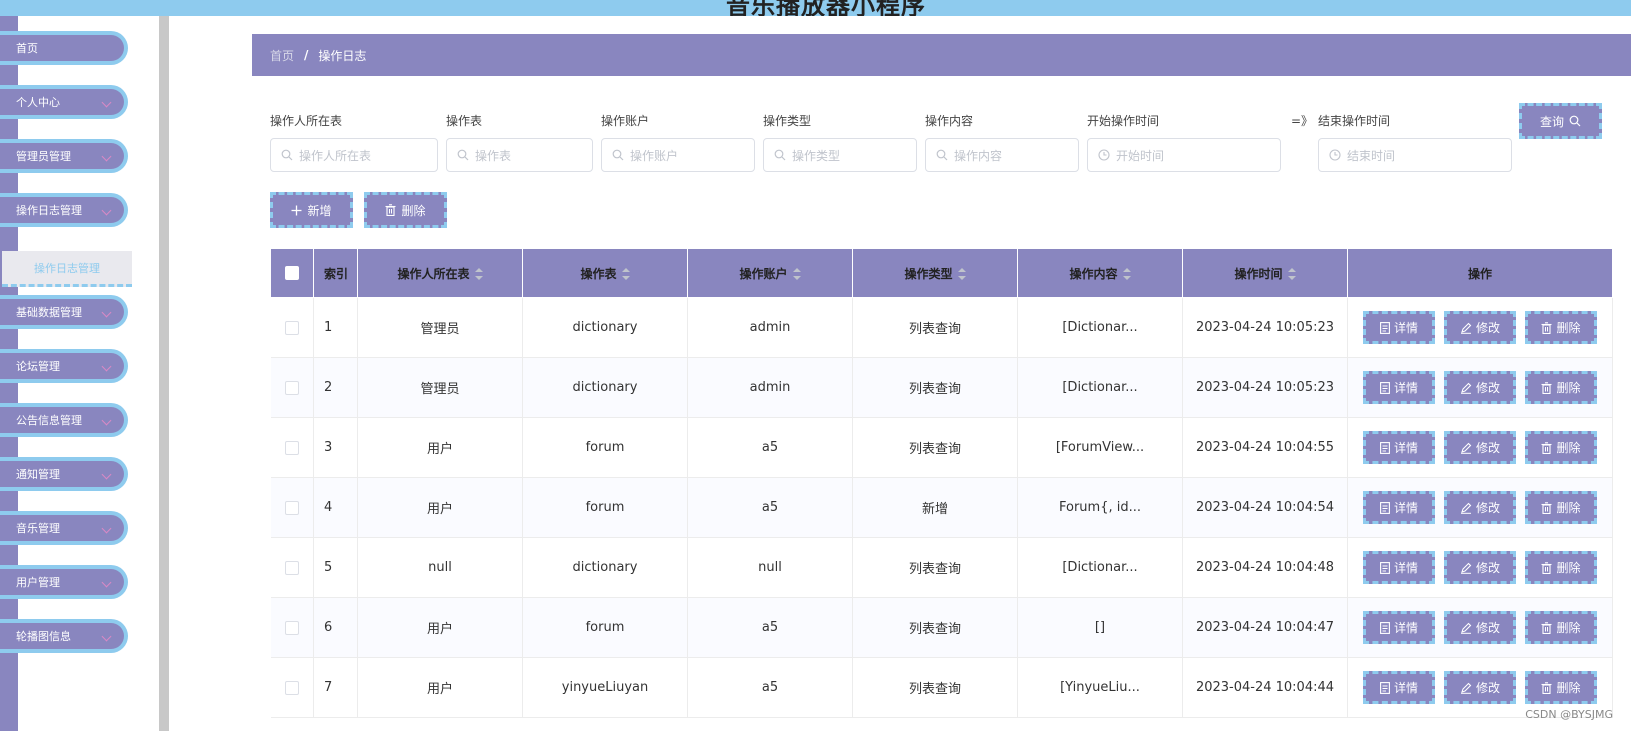 This screenshot has width=1631, height=731. What do you see at coordinates (1335, 155) in the screenshot?
I see `clock-icon` at bounding box center [1335, 155].